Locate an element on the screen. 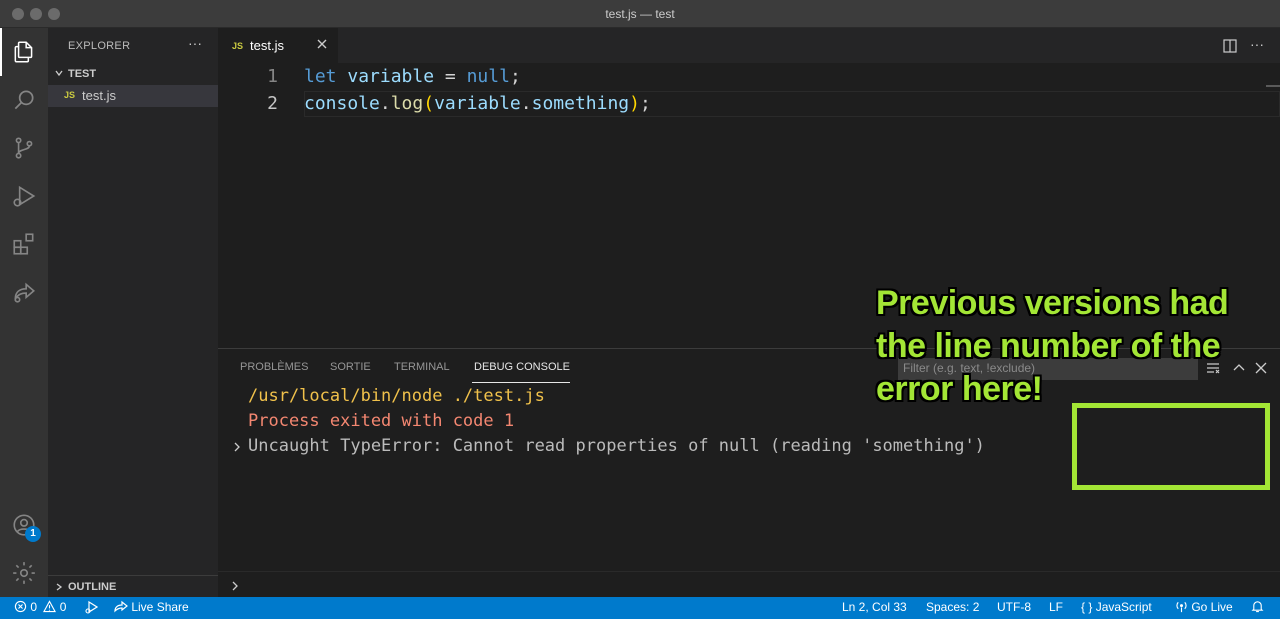 The width and height of the screenshot is (1280, 619). source-control-icon is located at coordinates (24, 148).